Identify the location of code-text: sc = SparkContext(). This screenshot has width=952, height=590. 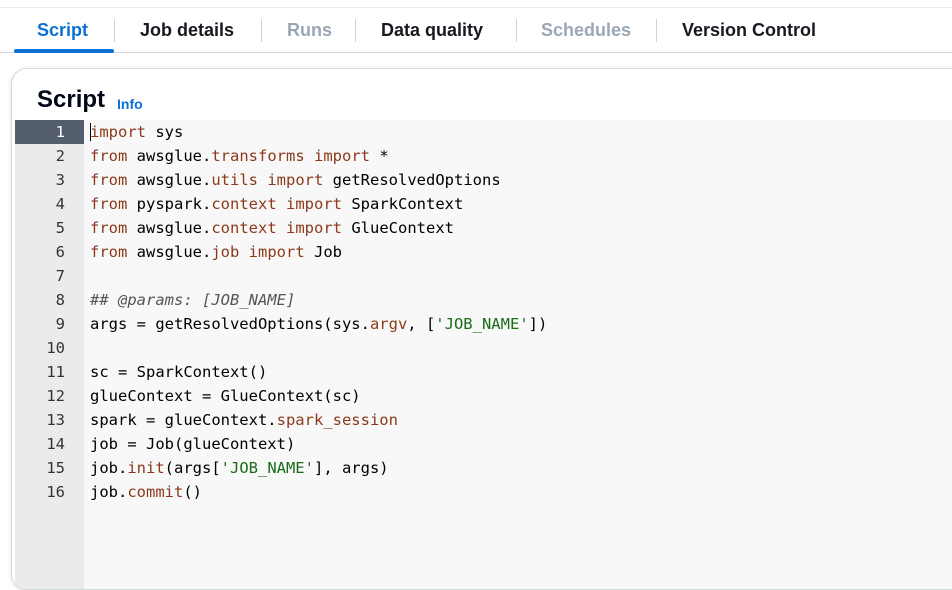
(179, 372).